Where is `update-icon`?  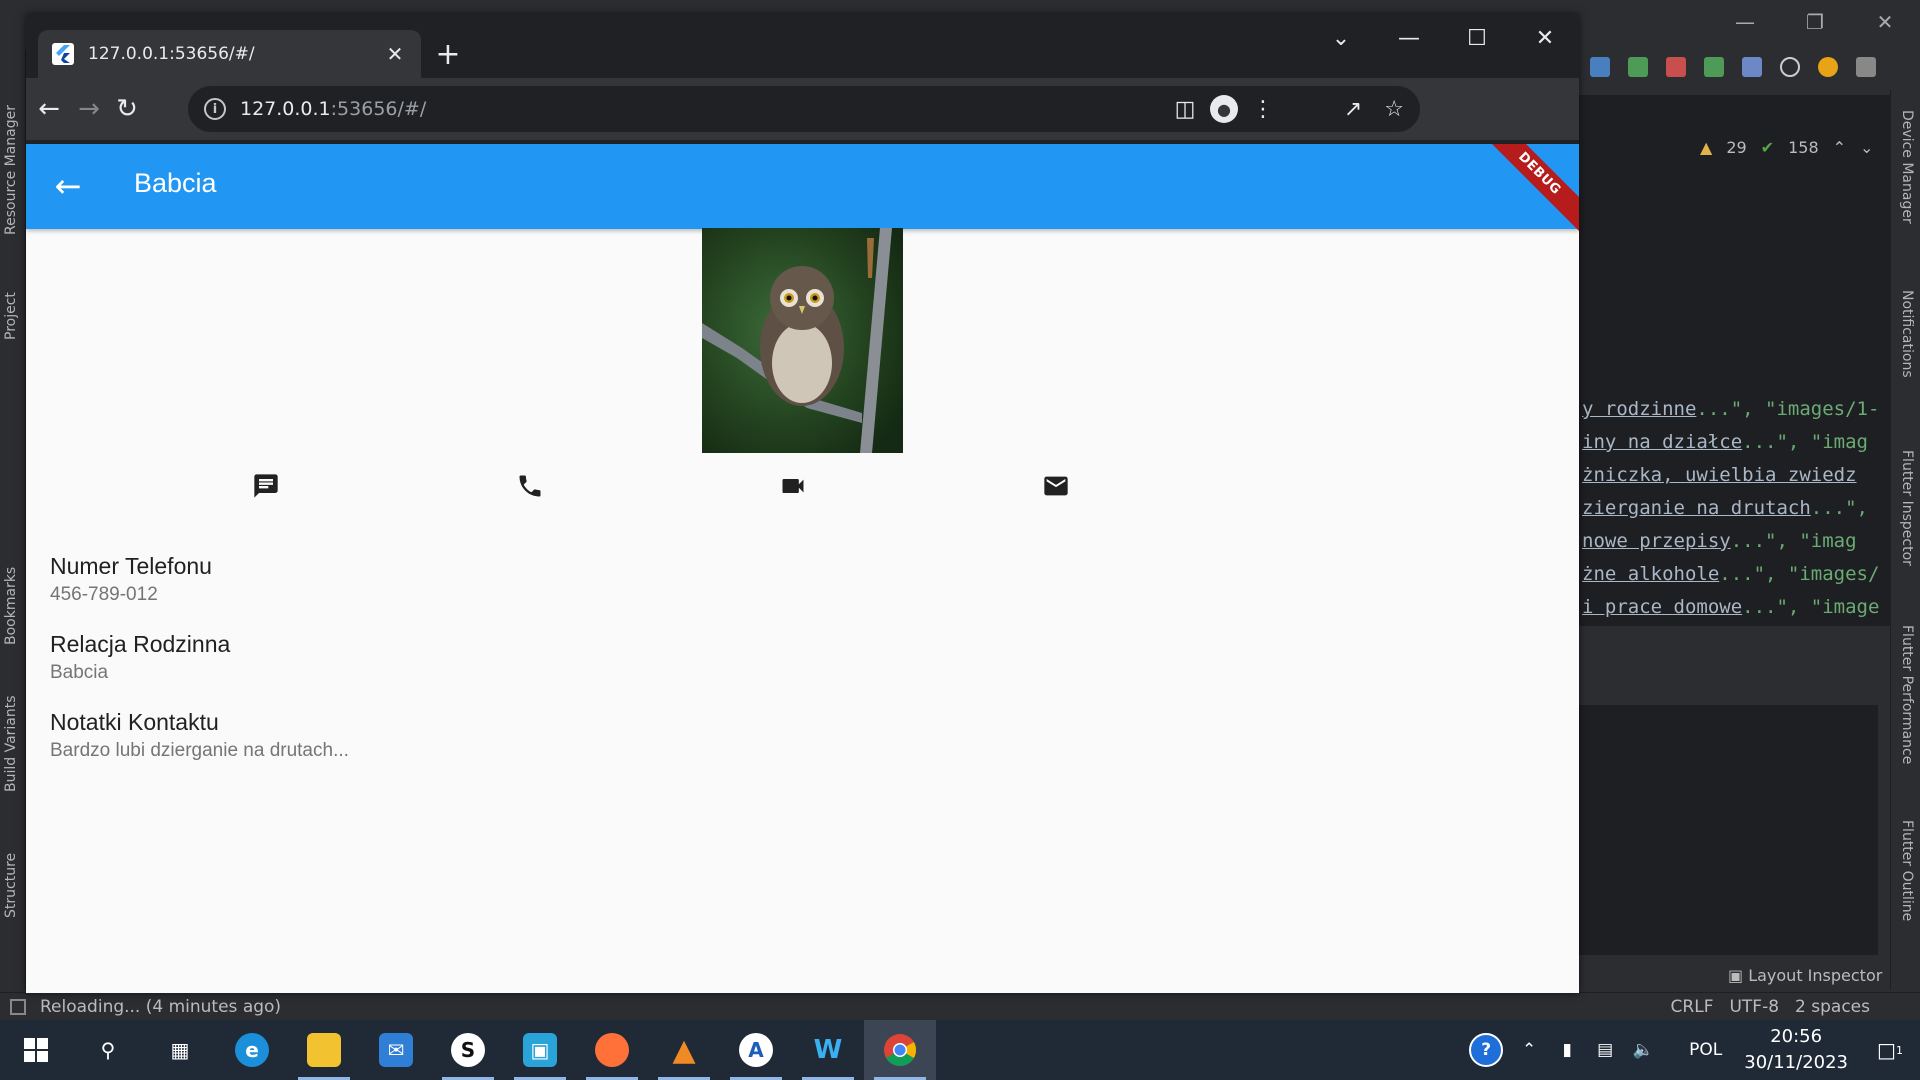 update-icon is located at coordinates (1828, 67).